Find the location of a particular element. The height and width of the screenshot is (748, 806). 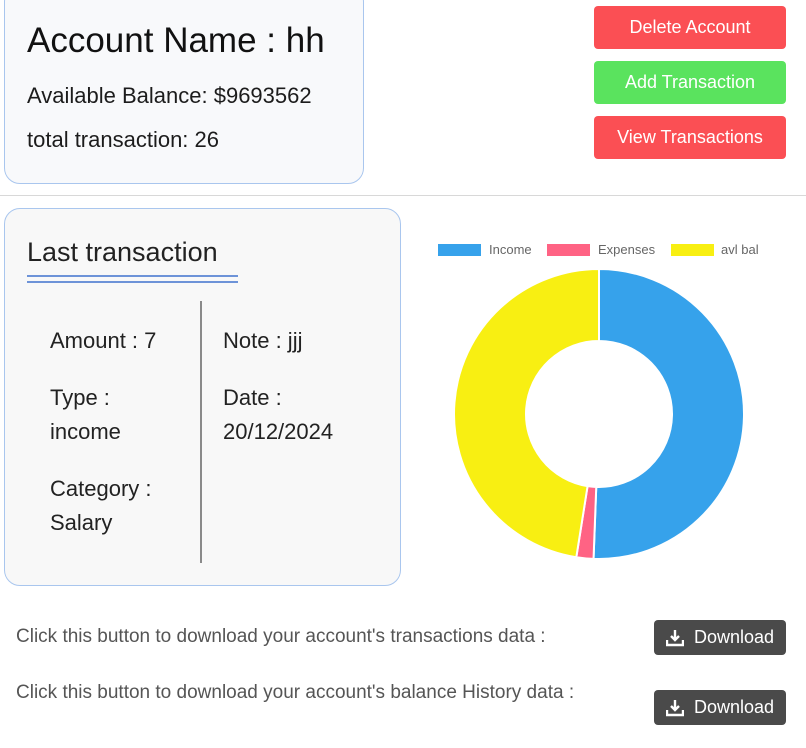

legend-label-1: Expenses is located at coordinates (627, 249).